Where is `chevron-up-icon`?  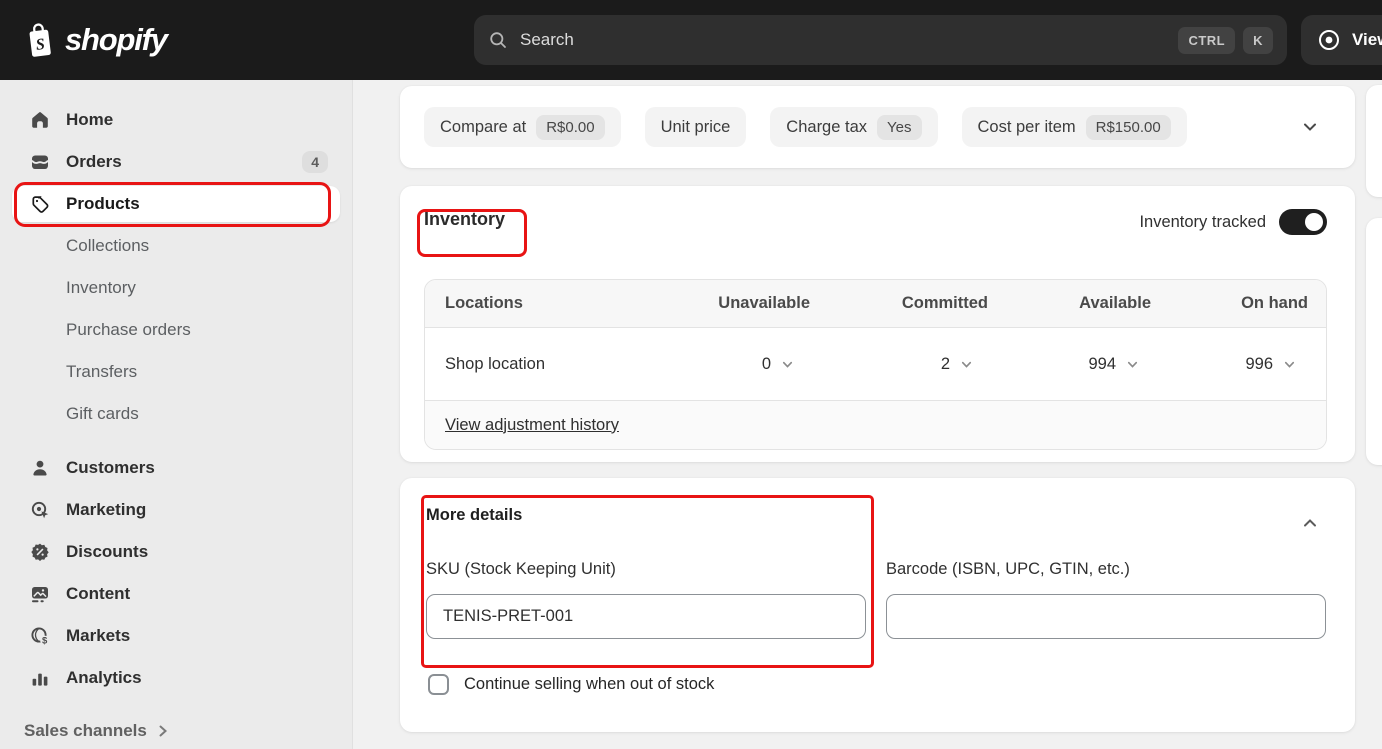 chevron-up-icon is located at coordinates (1310, 523).